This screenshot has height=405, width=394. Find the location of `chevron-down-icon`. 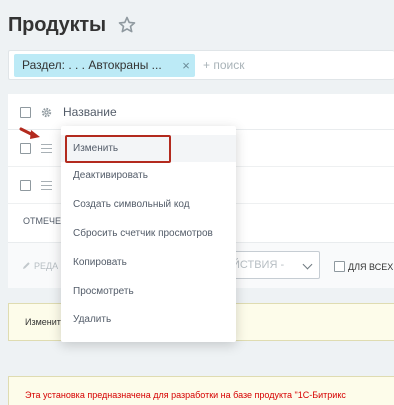

chevron-down-icon is located at coordinates (307, 264).